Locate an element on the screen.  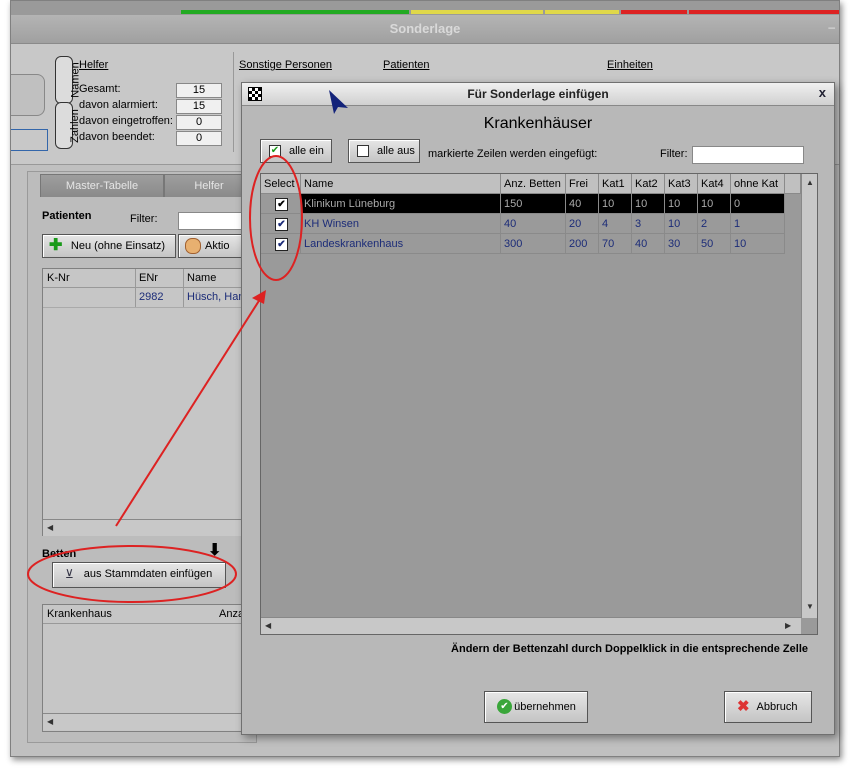
annotation-ellipse-button is located at coordinates (132, 574).